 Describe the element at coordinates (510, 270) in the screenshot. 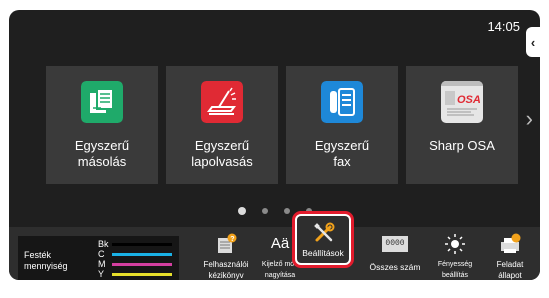

I see `button-label: Feladat állapot` at that location.